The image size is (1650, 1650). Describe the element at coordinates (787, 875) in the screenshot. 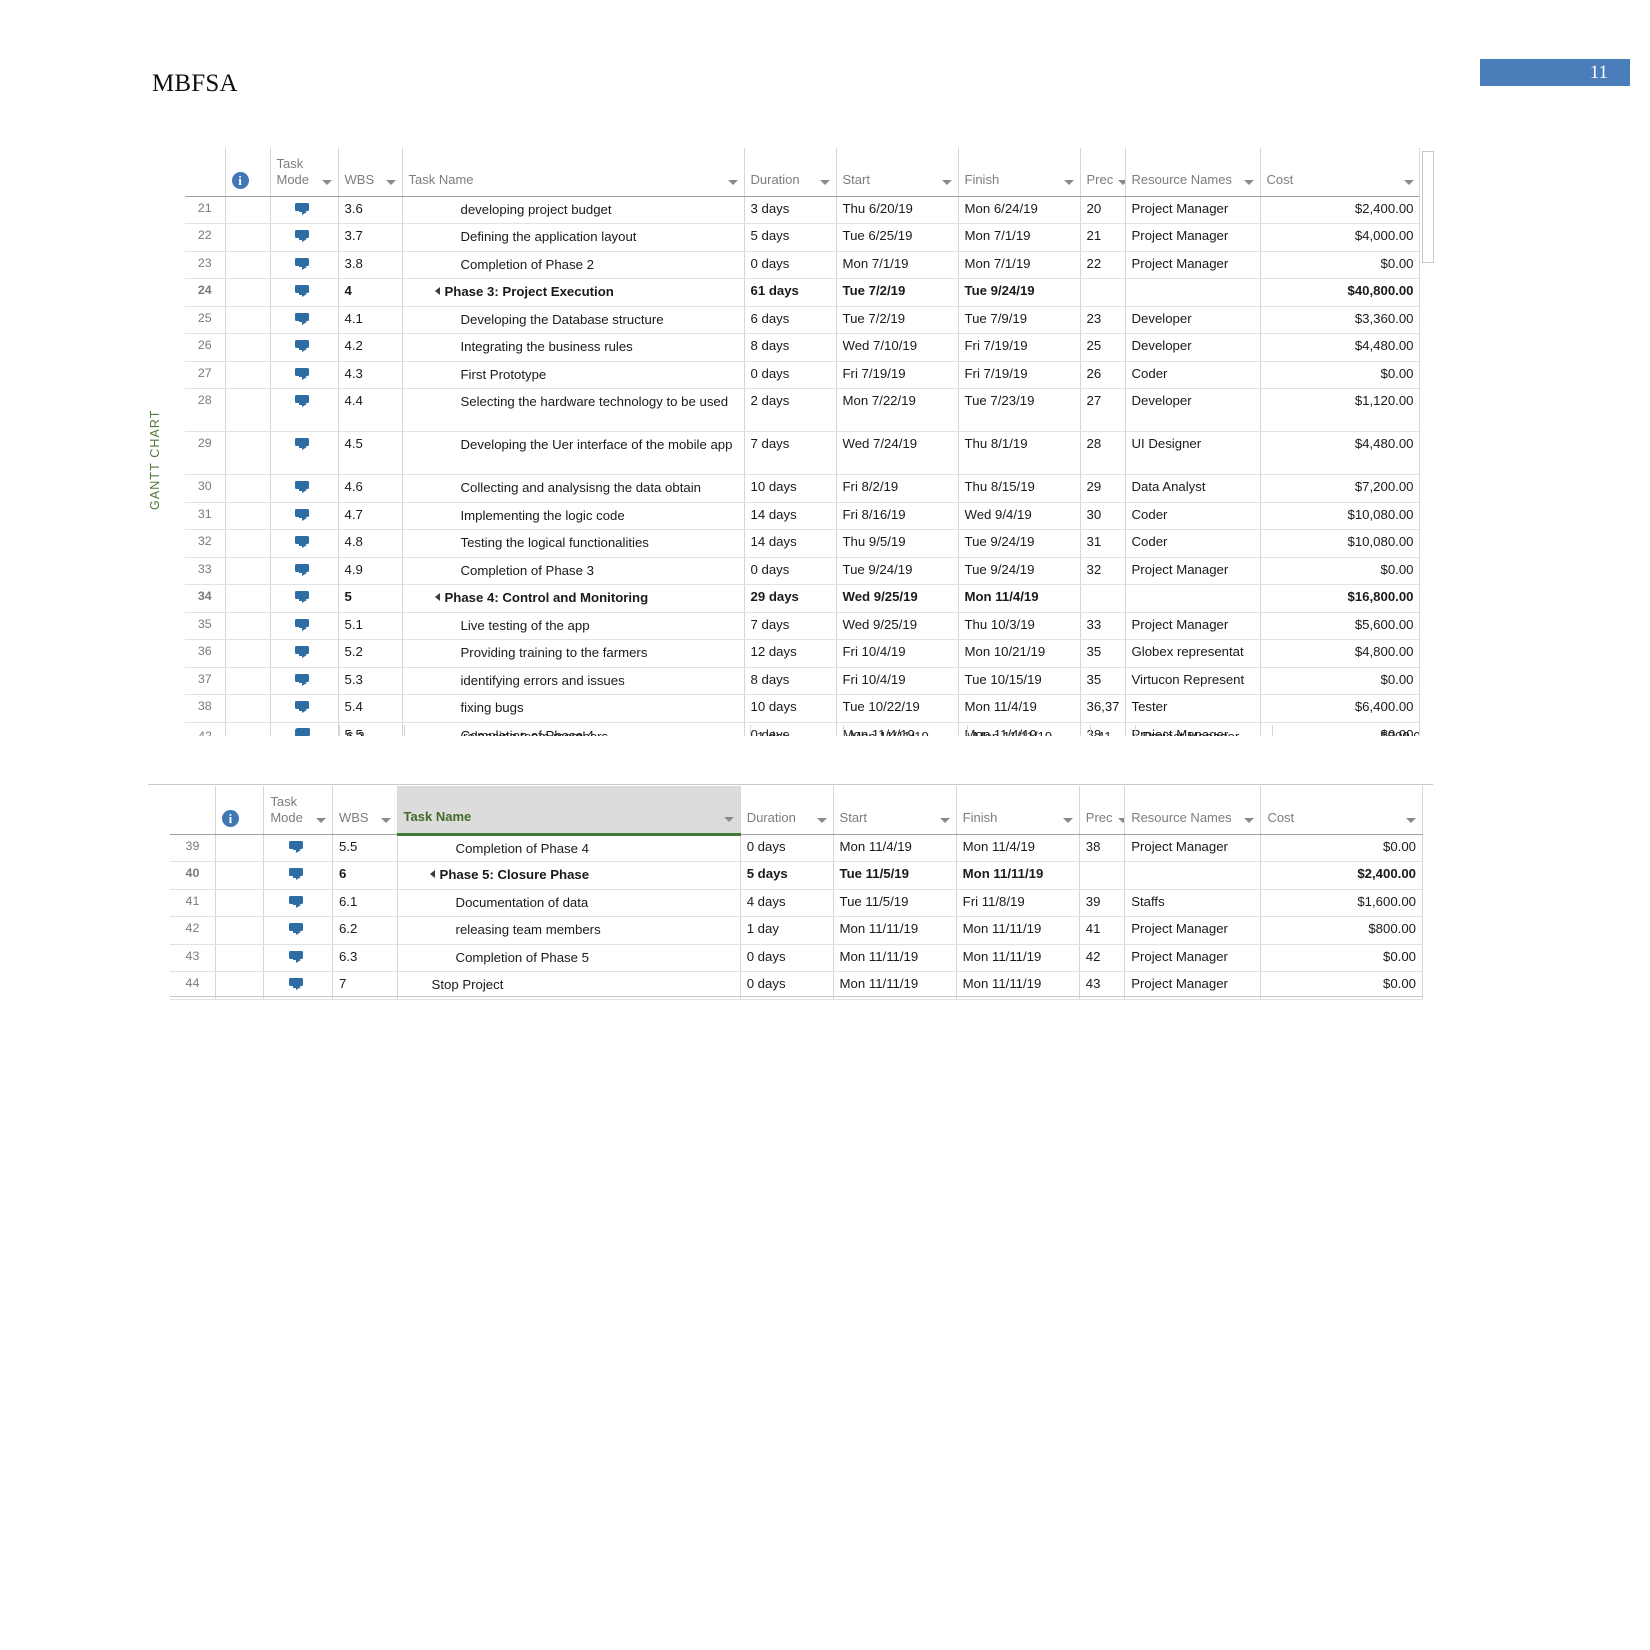

I see `row-duration-cell: 5 days` at that location.